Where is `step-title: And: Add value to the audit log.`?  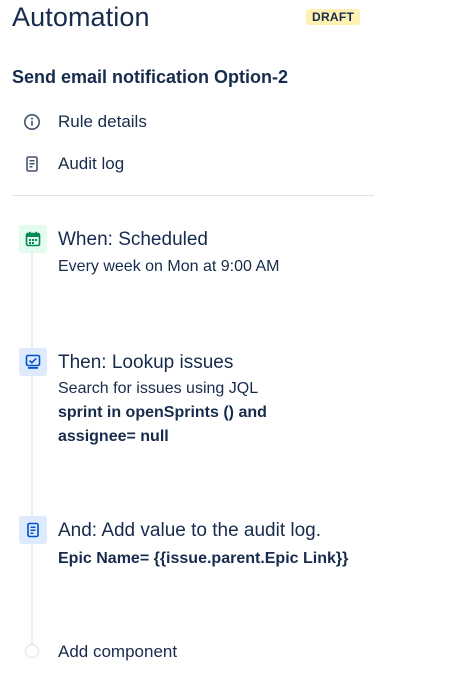
step-title: And: Add value to the audit log. is located at coordinates (190, 530).